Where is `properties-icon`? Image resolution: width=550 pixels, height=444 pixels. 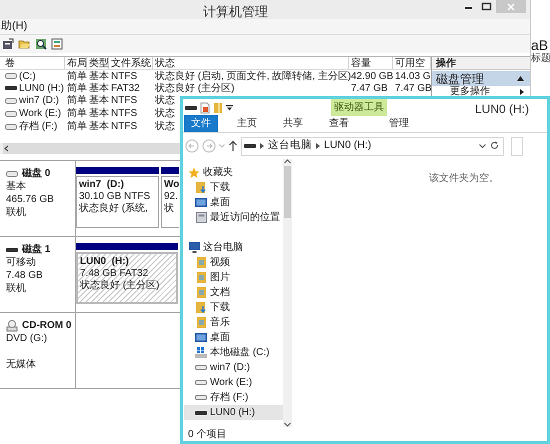 properties-icon is located at coordinates (8, 44).